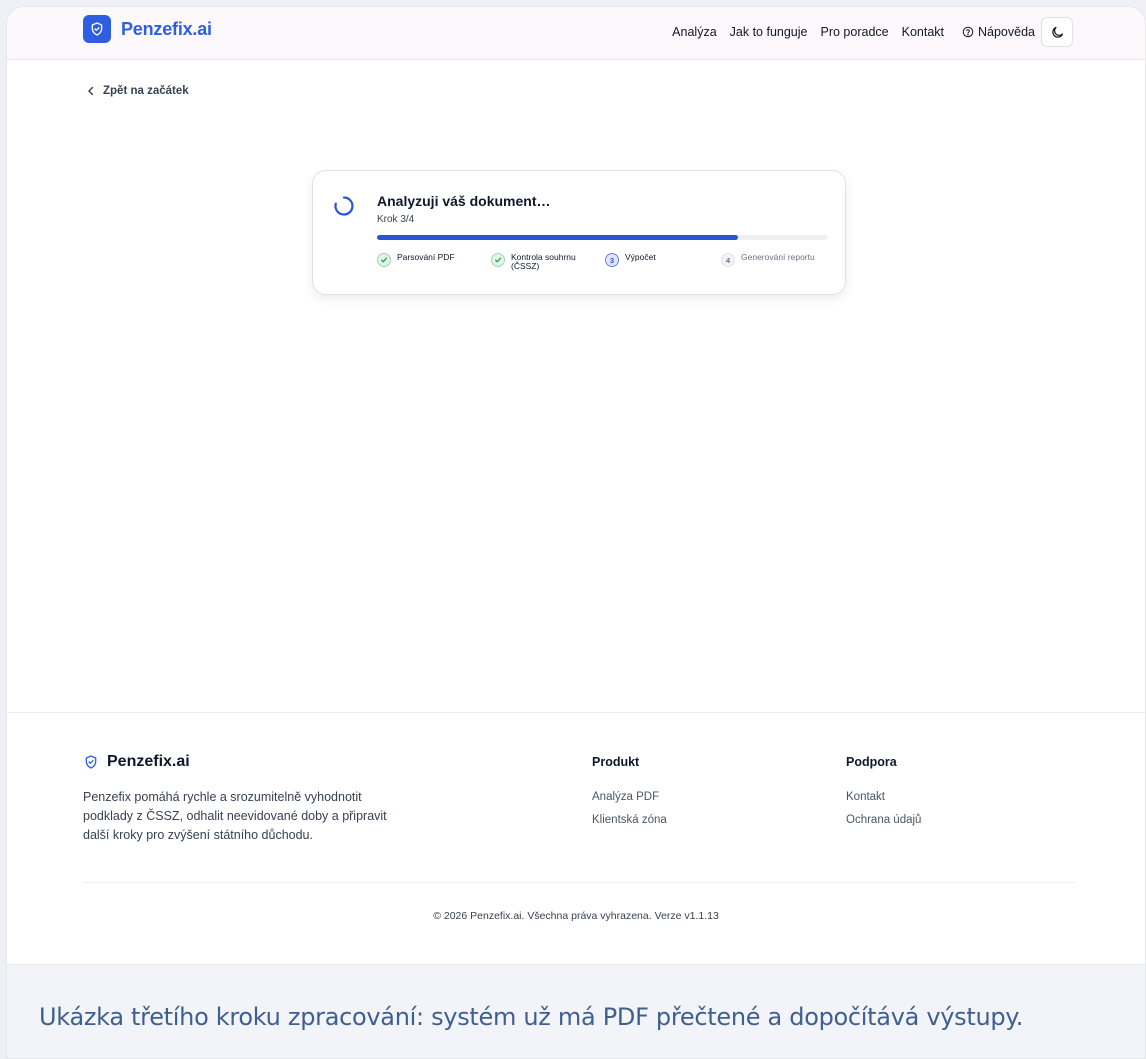 The image size is (1146, 1059). I want to click on shield-check-icon, so click(91, 762).